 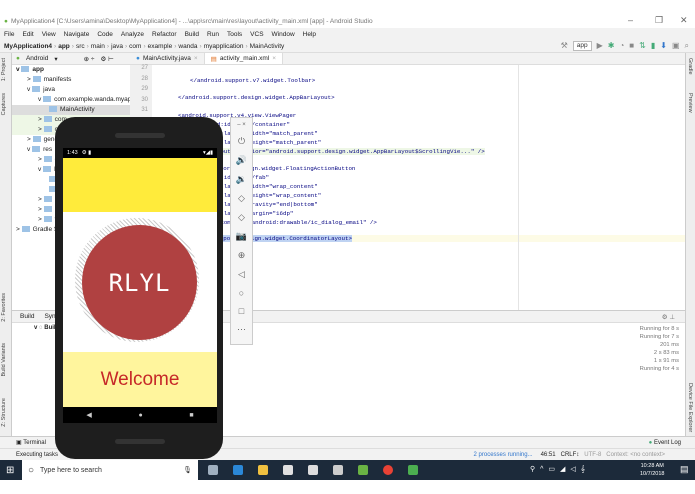 What do you see at coordinates (4, 412) in the screenshot?
I see `left-strip-tab: Z: Structure` at bounding box center [4, 412].